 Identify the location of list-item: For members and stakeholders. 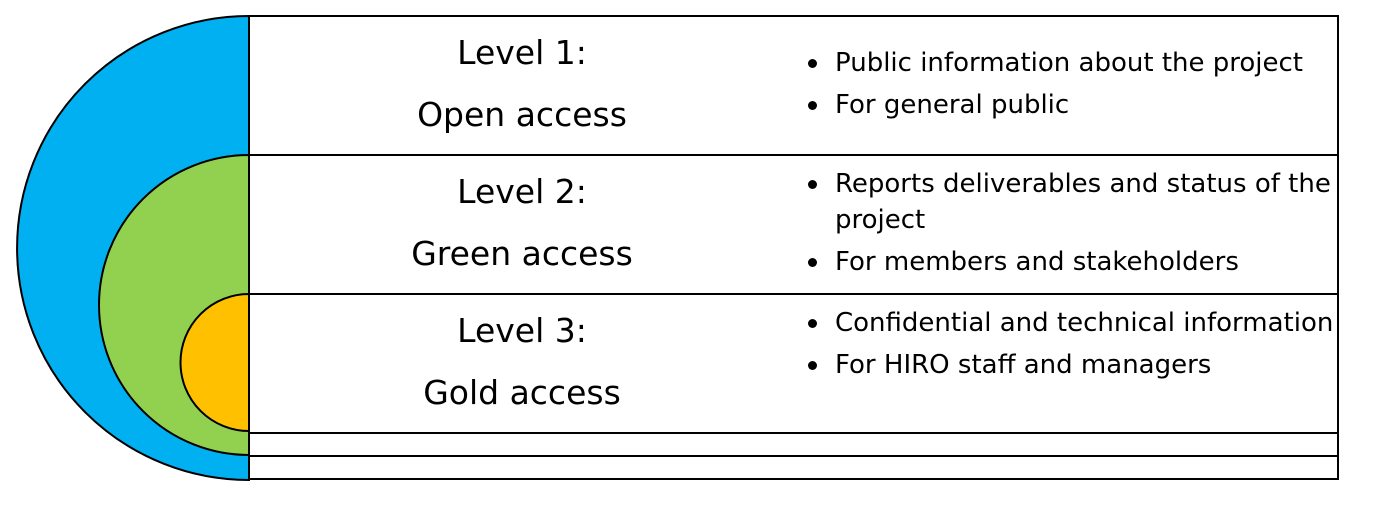
(1071, 262).